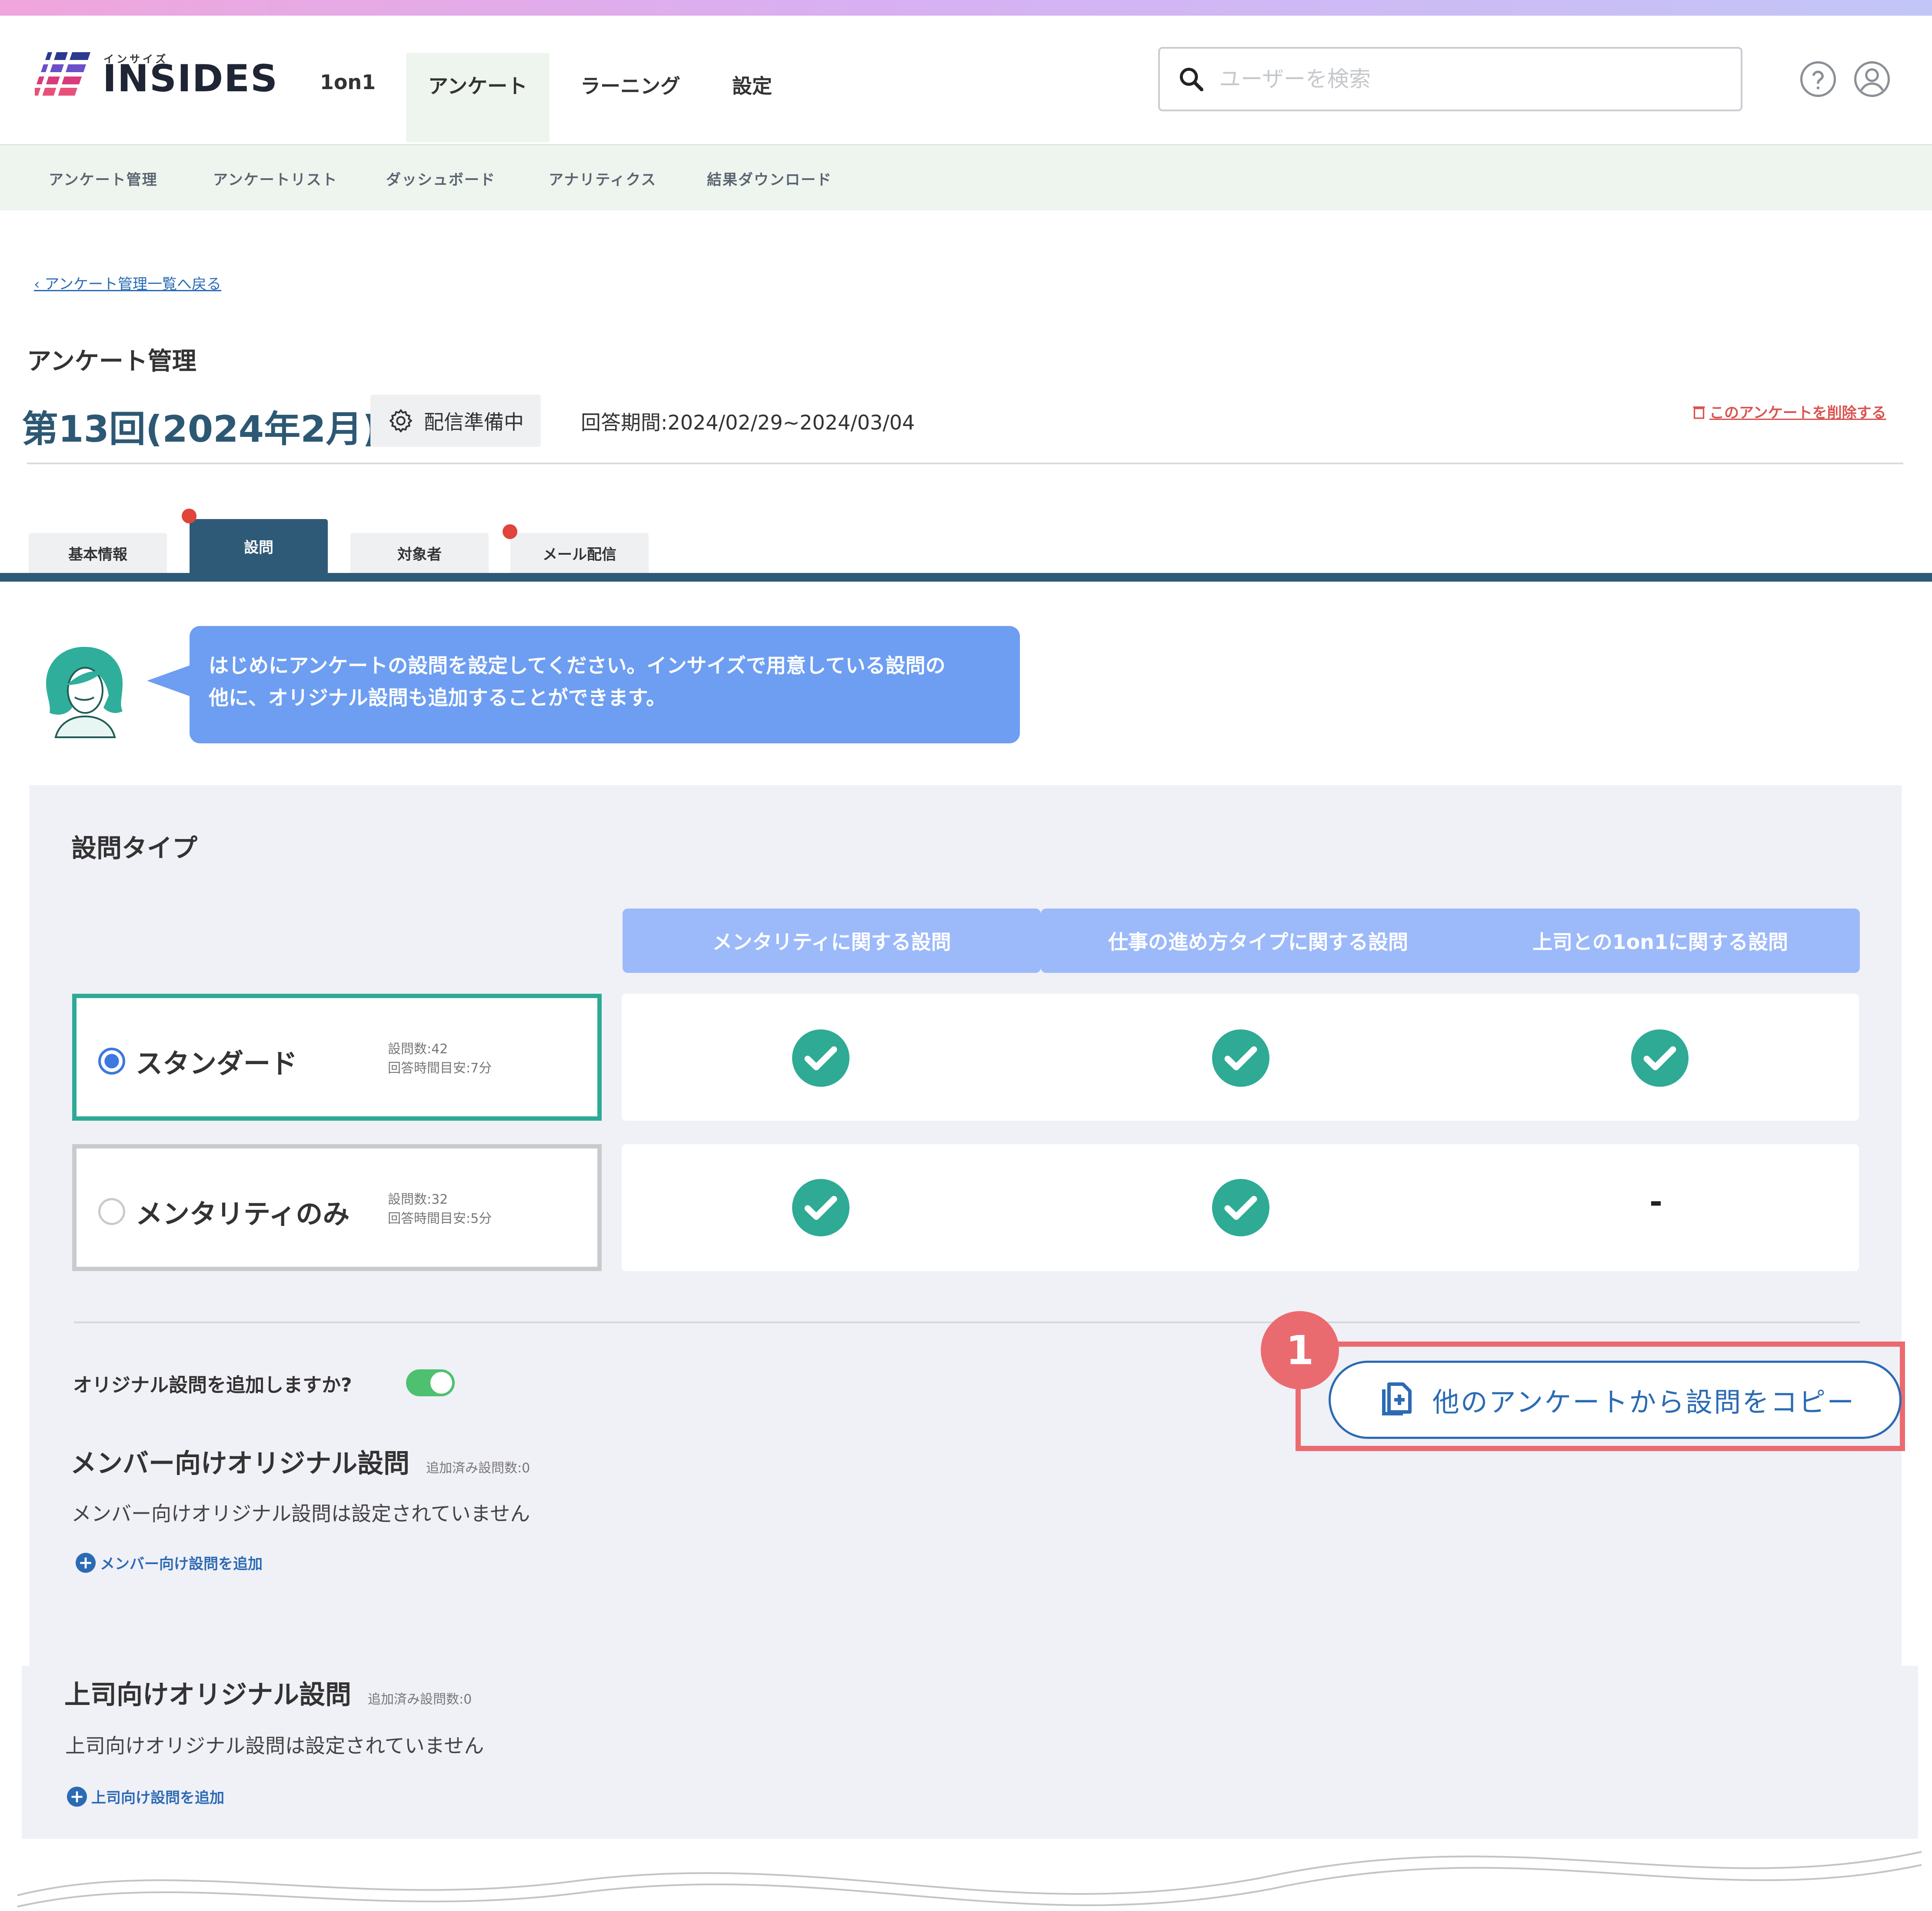 Image resolution: width=1932 pixels, height=1911 pixels. What do you see at coordinates (181, 1564) in the screenshot?
I see `add-member-question-label: メンバー向け設問を追加` at bounding box center [181, 1564].